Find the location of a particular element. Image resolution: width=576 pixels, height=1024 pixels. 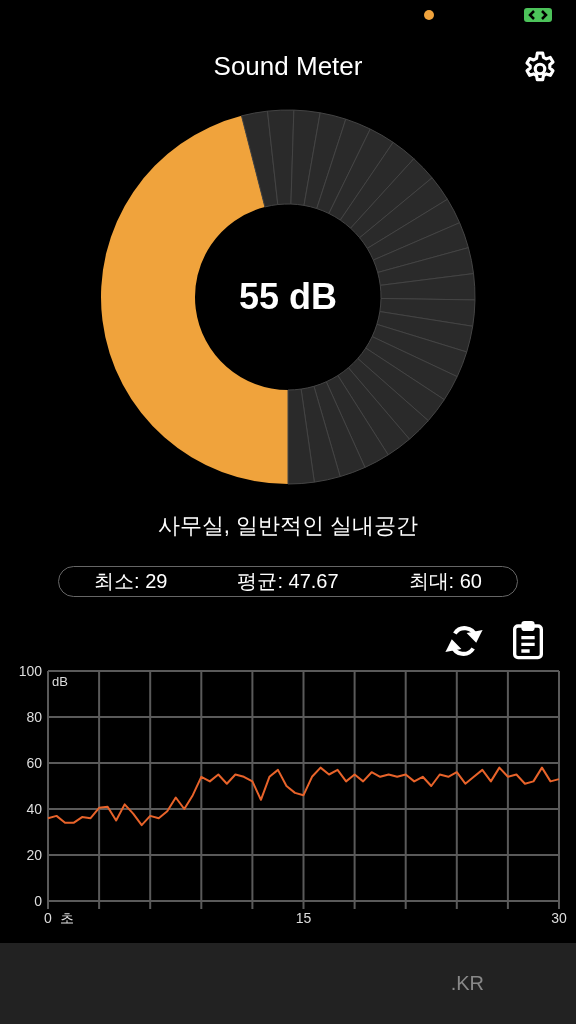

y-tick-label: 20 is located at coordinates (34, 854).